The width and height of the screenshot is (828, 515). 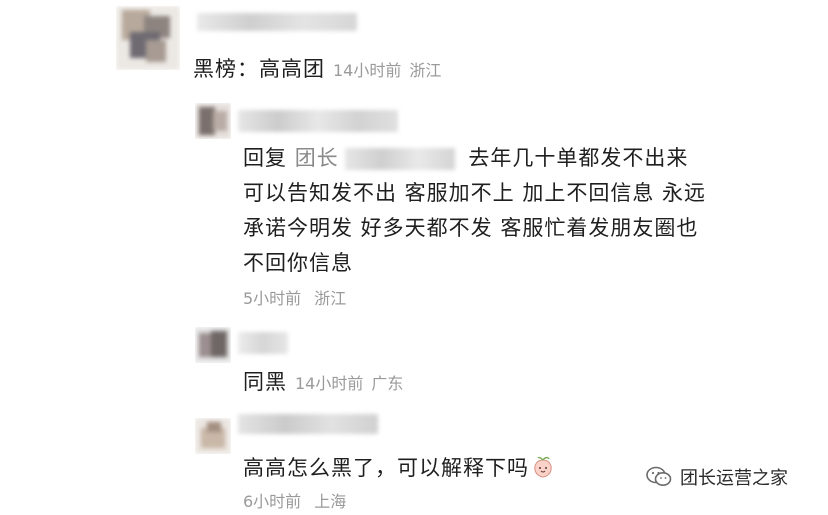 What do you see at coordinates (265, 158) in the screenshot?
I see `reply1-prefix: 回复` at bounding box center [265, 158].